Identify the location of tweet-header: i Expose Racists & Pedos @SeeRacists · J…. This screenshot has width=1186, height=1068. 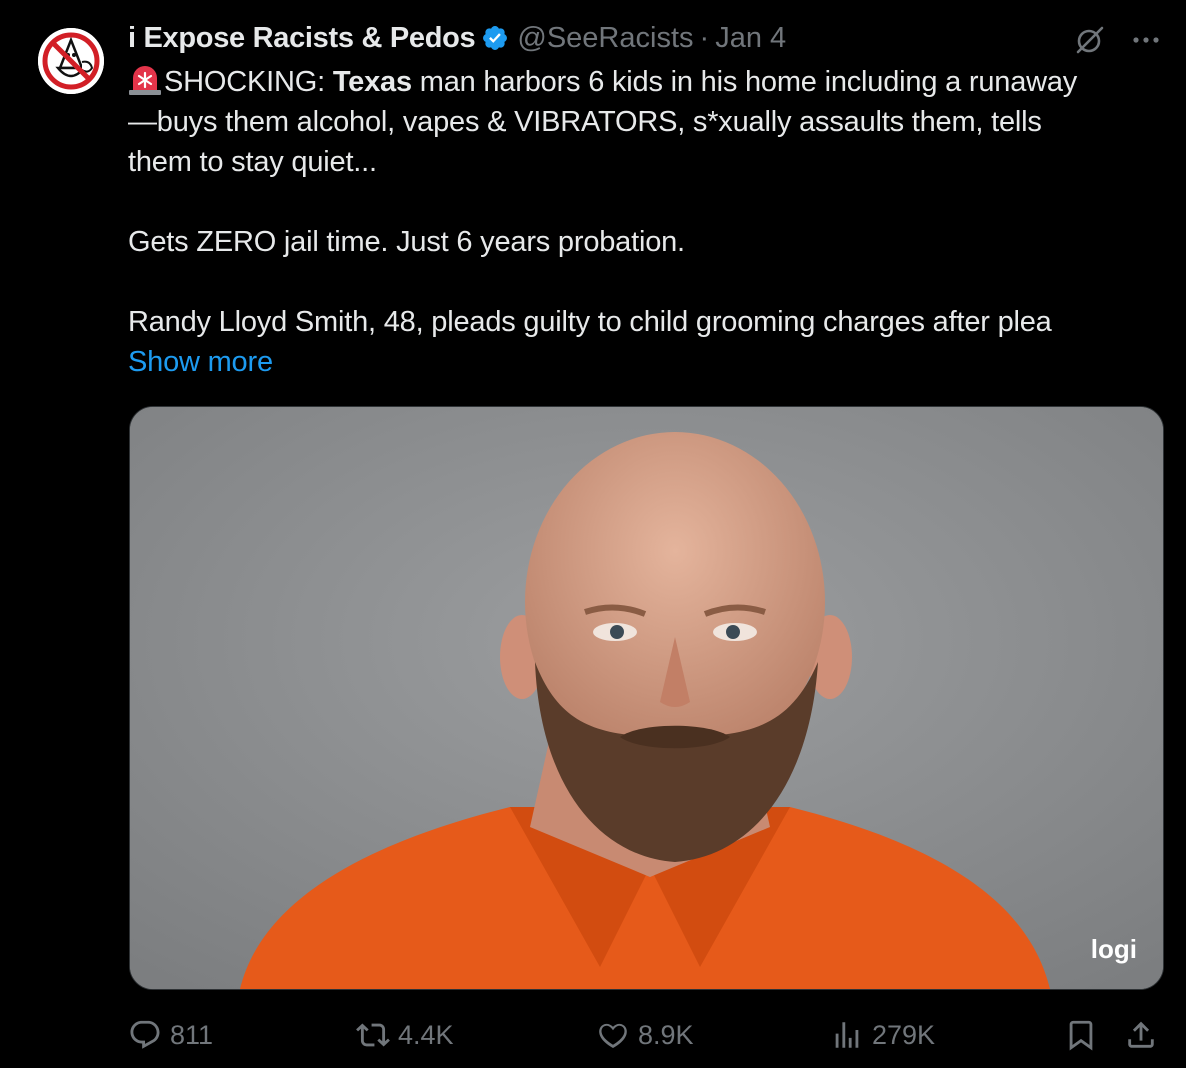
(457, 38).